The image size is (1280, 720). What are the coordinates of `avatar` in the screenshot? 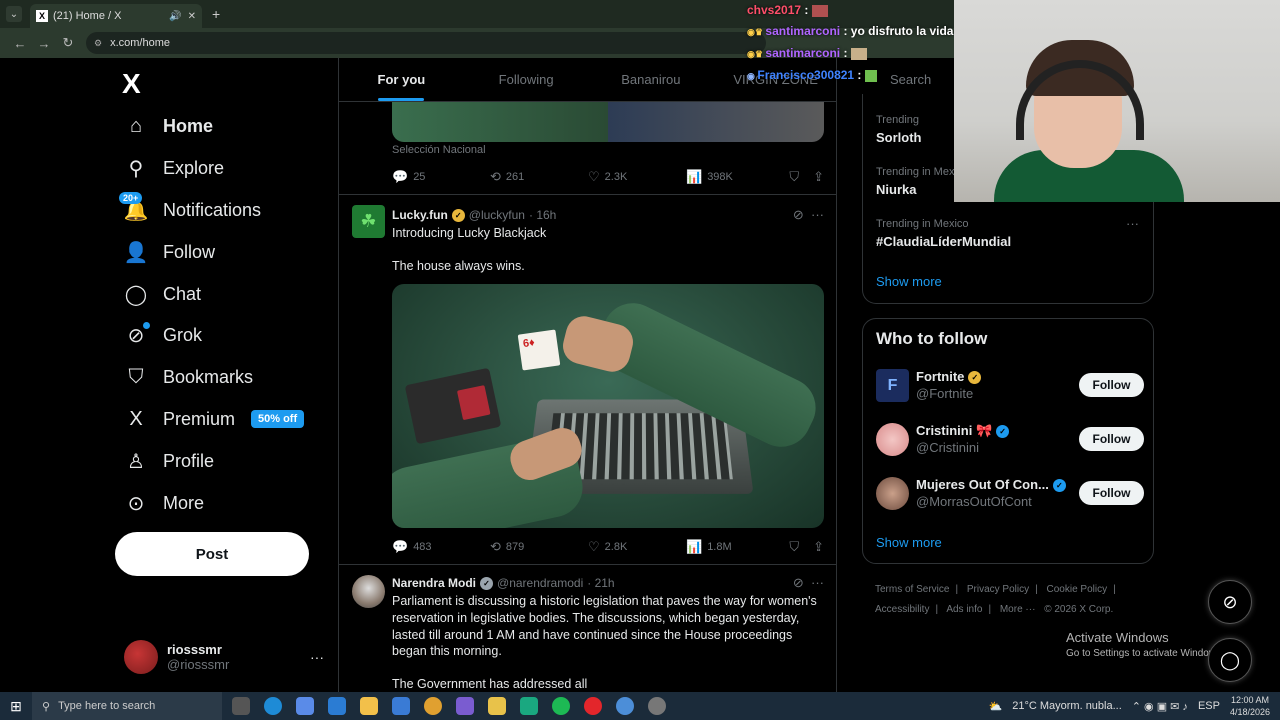 It's located at (368, 591).